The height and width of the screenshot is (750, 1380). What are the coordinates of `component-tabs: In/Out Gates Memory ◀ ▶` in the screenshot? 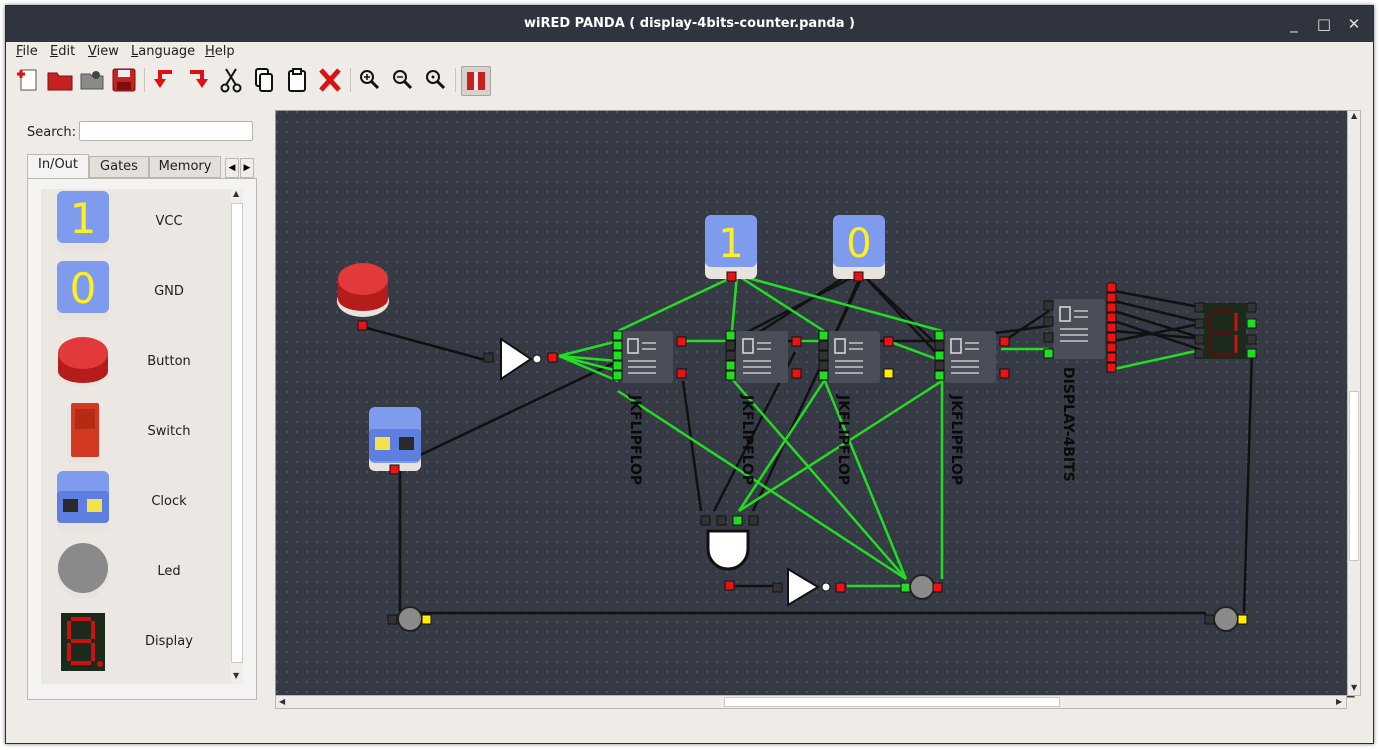 It's located at (142, 166).